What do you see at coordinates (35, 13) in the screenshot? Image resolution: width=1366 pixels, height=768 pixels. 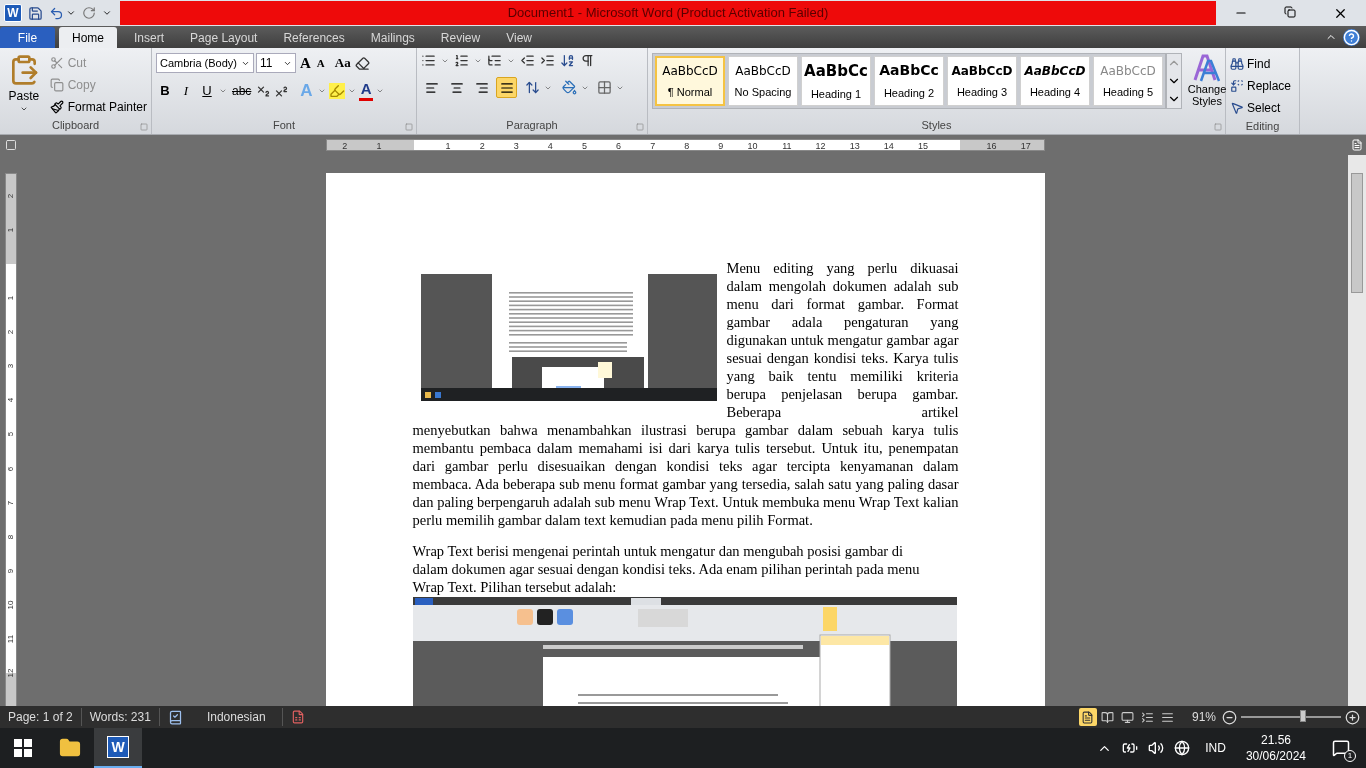 I see `save-icon` at bounding box center [35, 13].